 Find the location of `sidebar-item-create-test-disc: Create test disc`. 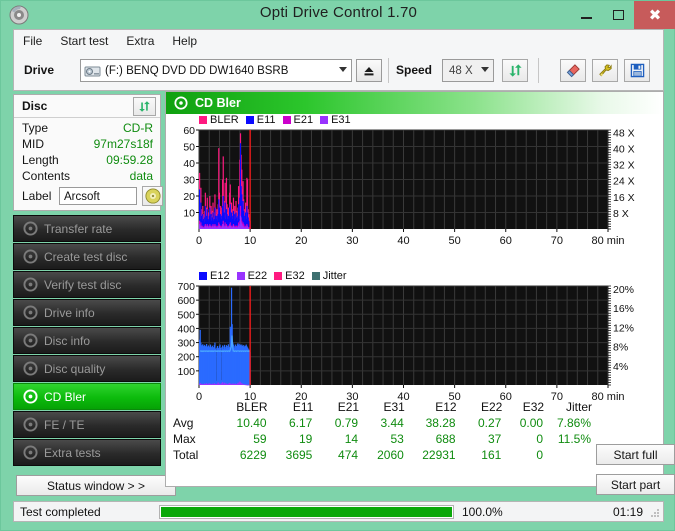

sidebar-item-create-test-disc: Create test disc is located at coordinates (87, 256).